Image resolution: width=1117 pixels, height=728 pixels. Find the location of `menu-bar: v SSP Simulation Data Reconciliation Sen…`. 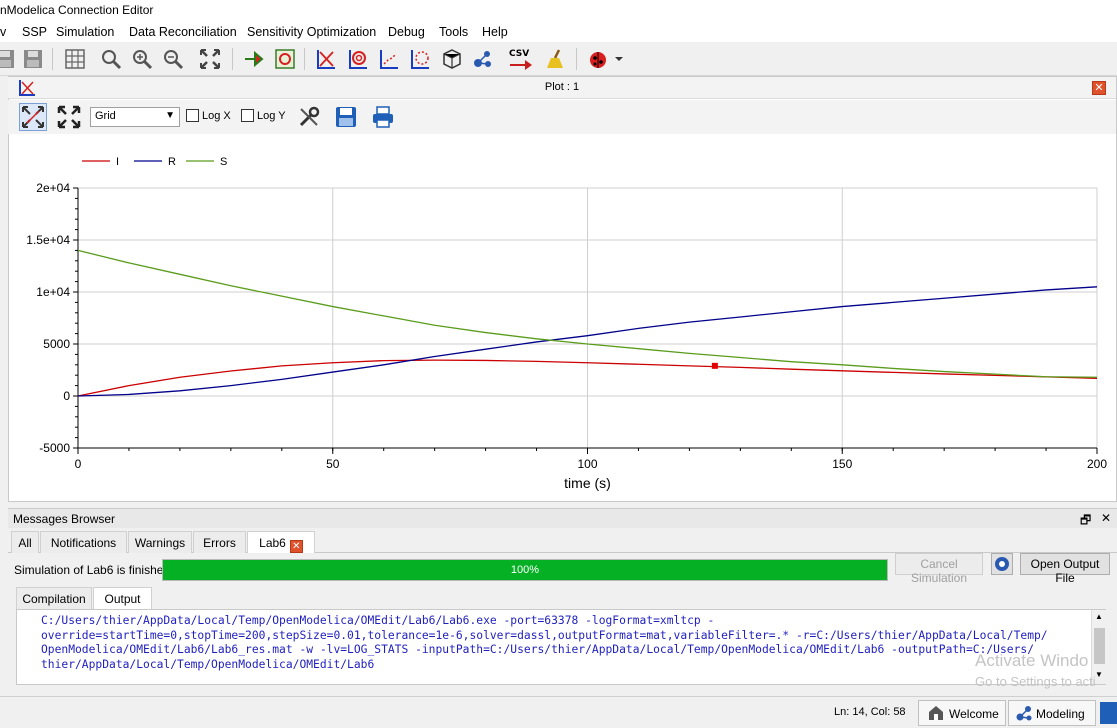

menu-bar: v SSP Simulation Data Reconciliation Sen… is located at coordinates (558, 32).